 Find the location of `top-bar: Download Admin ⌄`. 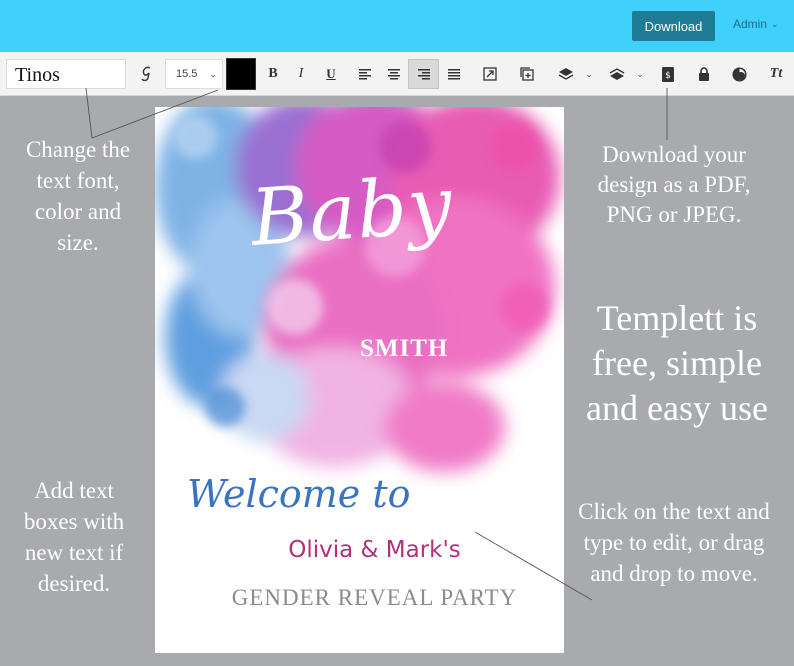

top-bar: Download Admin ⌄ is located at coordinates (397, 26).